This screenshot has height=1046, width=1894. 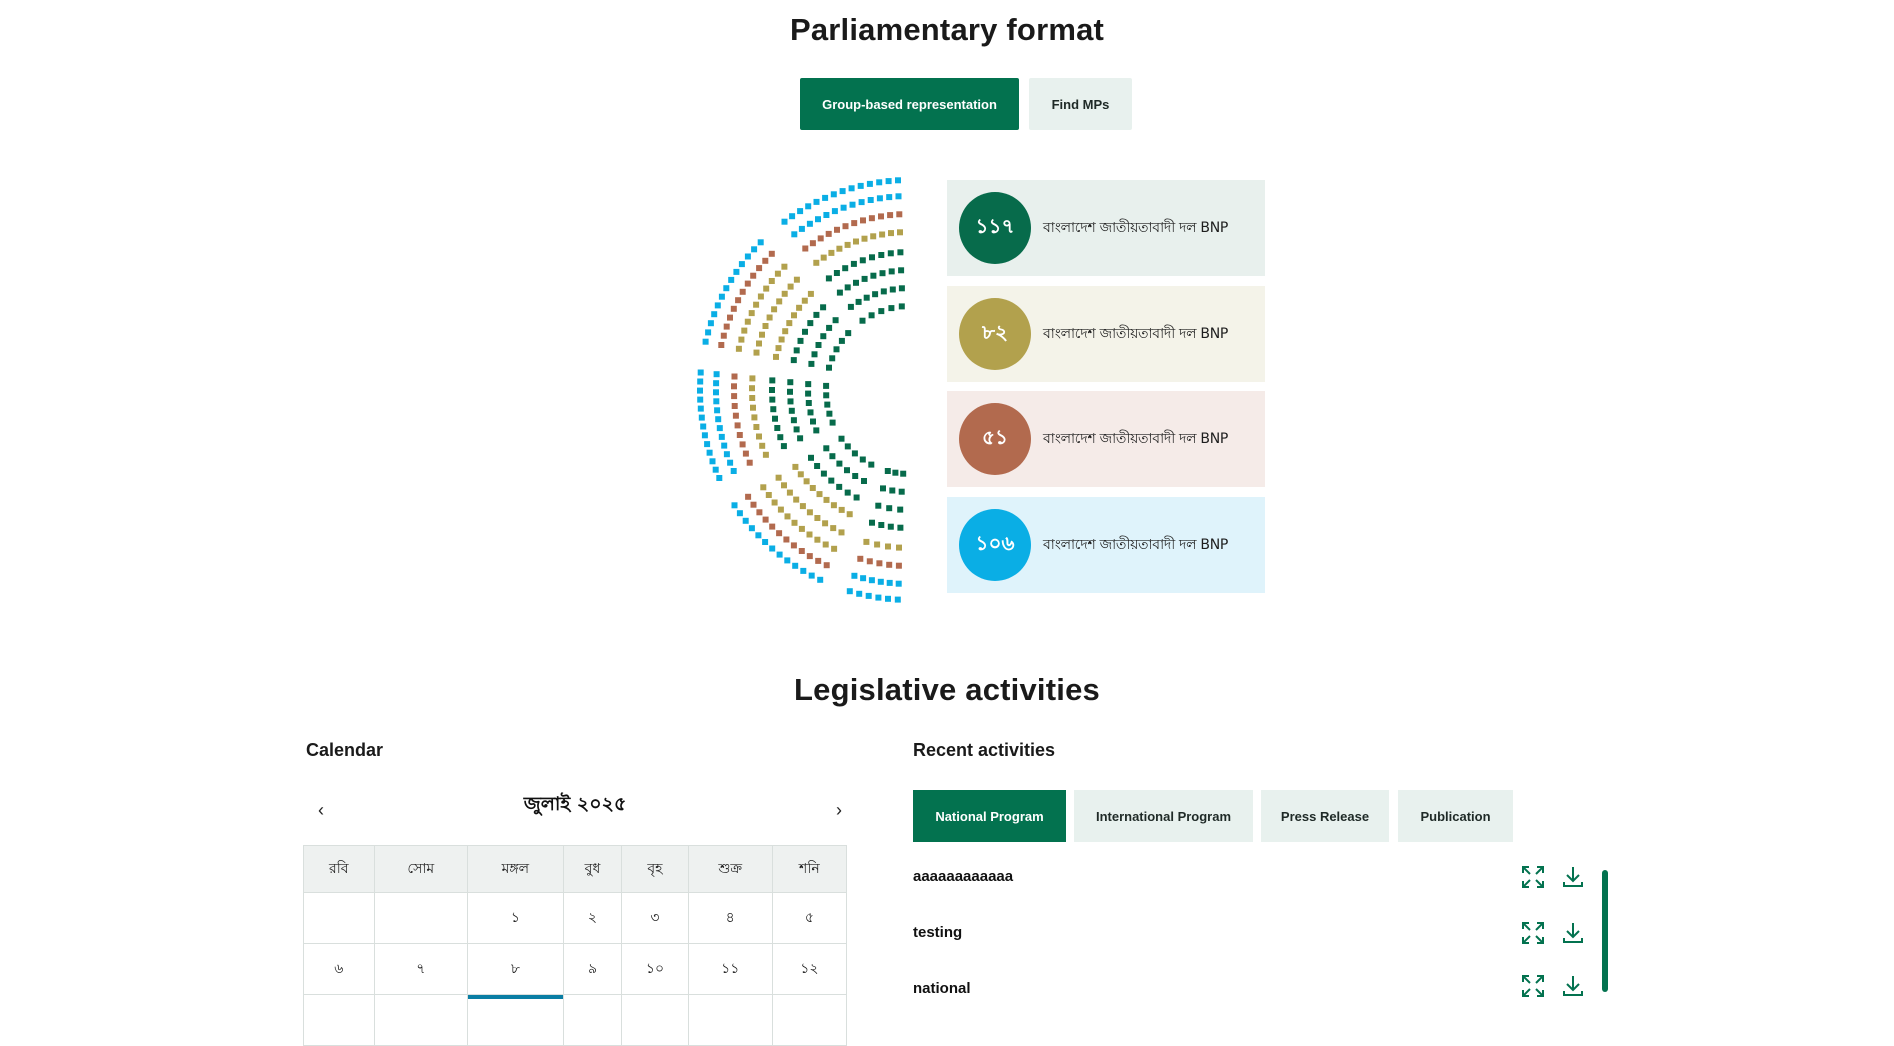 I want to click on activity-item-title: national, so click(x=942, y=988).